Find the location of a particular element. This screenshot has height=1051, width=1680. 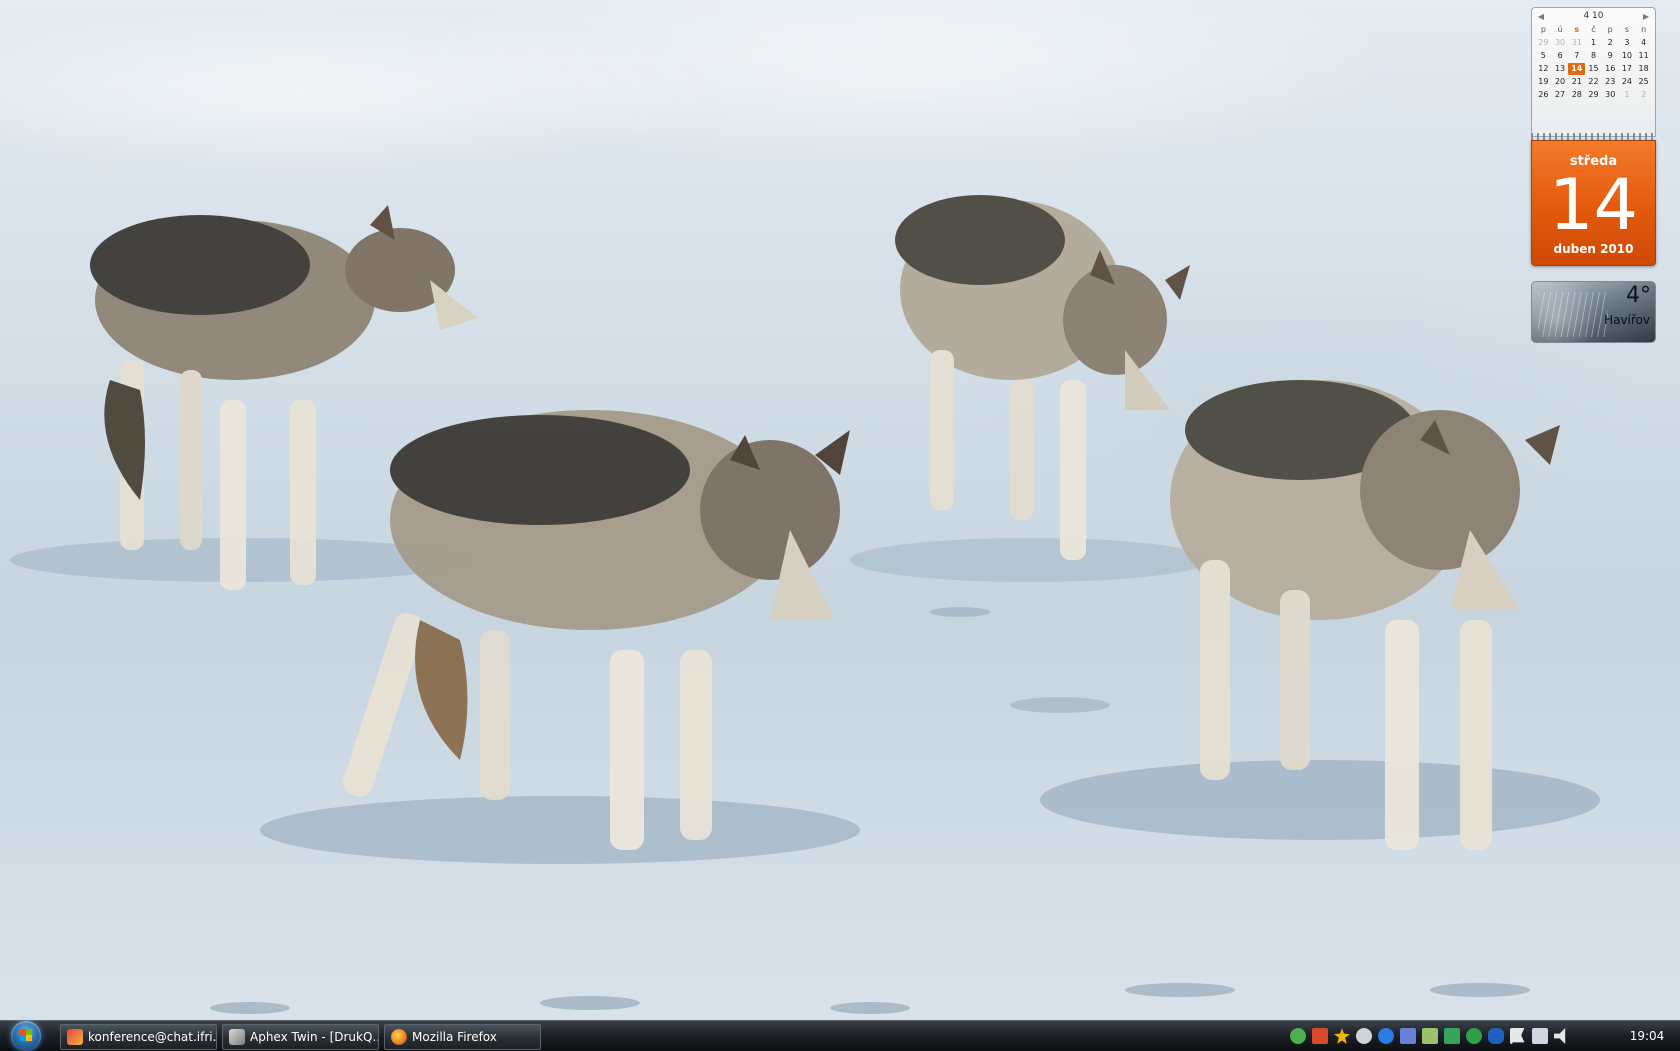

volume-icon is located at coordinates (1560, 1036).